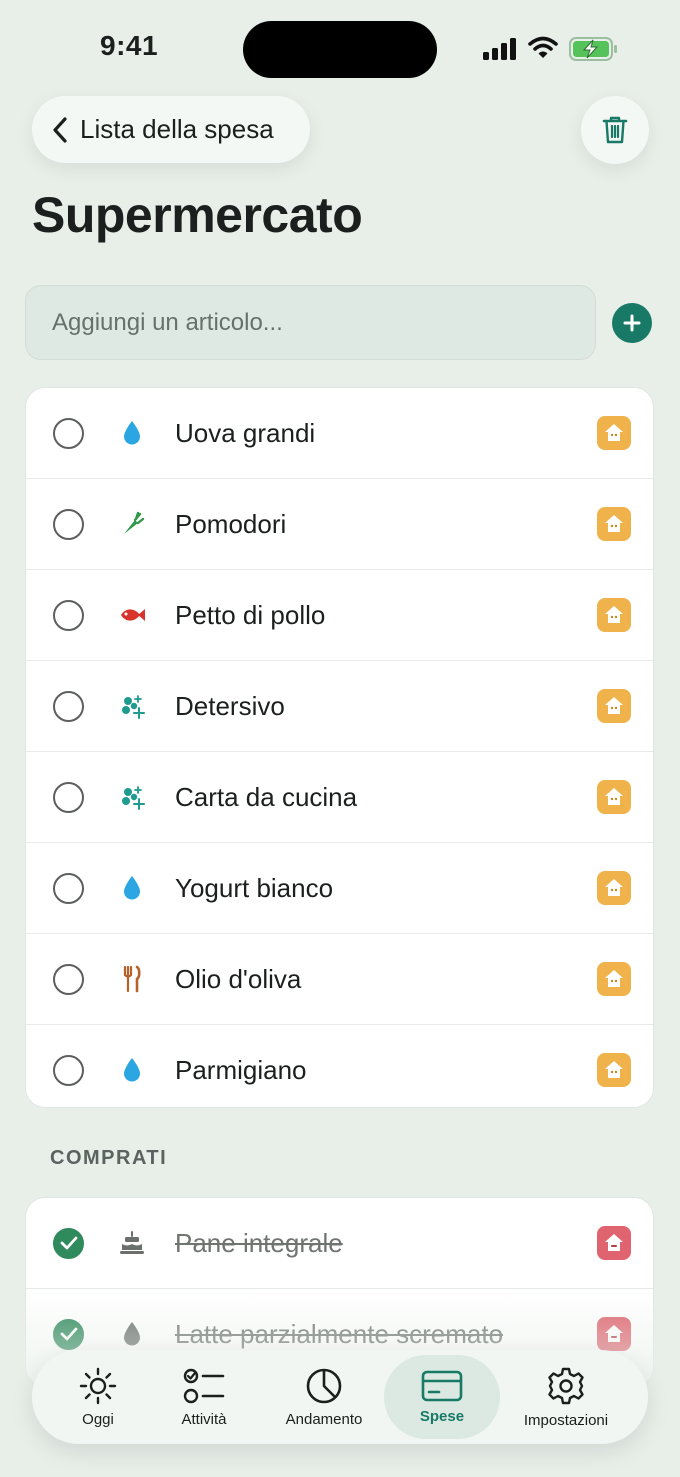 This screenshot has height=1477, width=680. Describe the element at coordinates (98, 1419) in the screenshot. I see `tab-label: Oggi` at that location.